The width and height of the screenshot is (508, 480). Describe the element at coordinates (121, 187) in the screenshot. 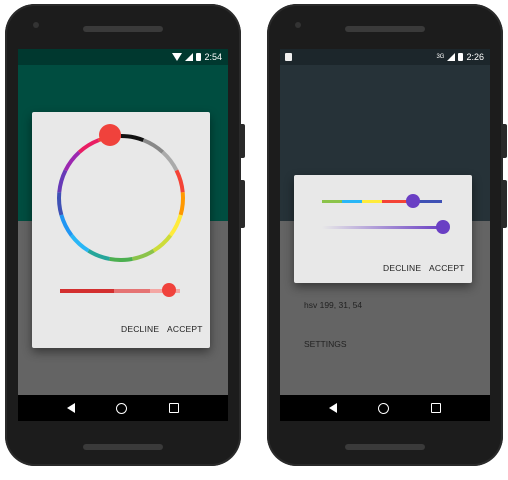

I see `hue-ring` at that location.